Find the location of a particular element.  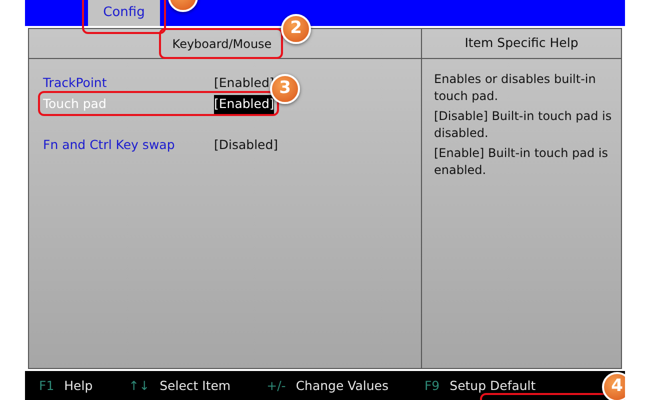

key-label: ↑↓ is located at coordinates (139, 385).